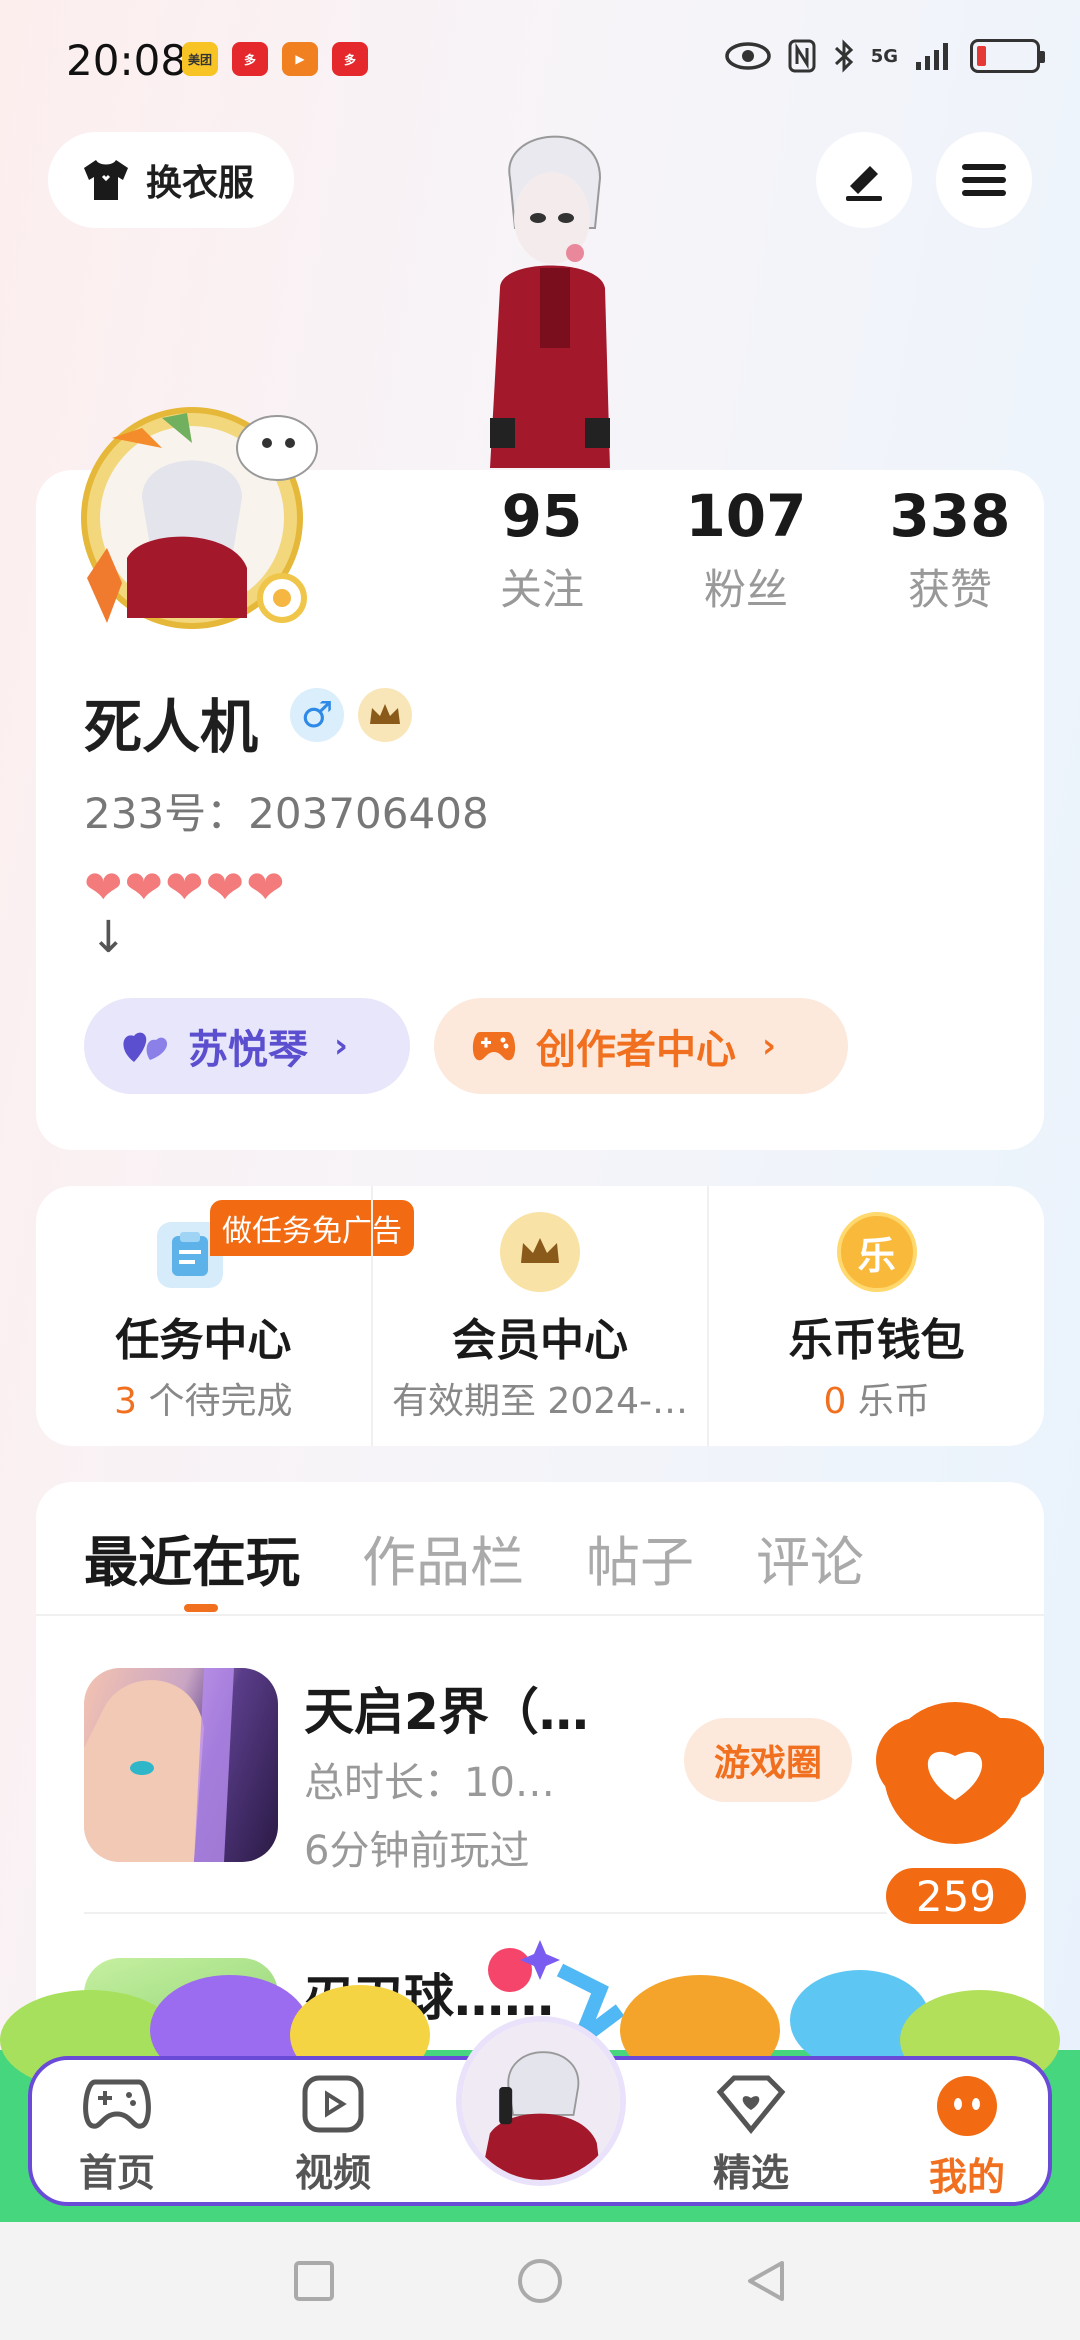 This screenshot has height=2340, width=1080. I want to click on nav-featured: 精选, so click(751, 2135).